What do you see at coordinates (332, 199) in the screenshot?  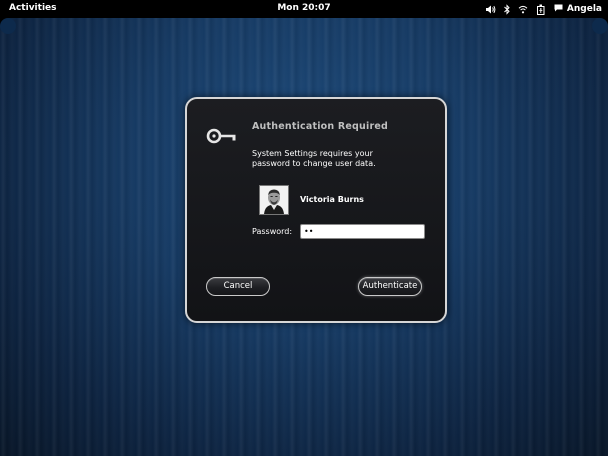 I see `user-full-name: Victoria Burns` at bounding box center [332, 199].